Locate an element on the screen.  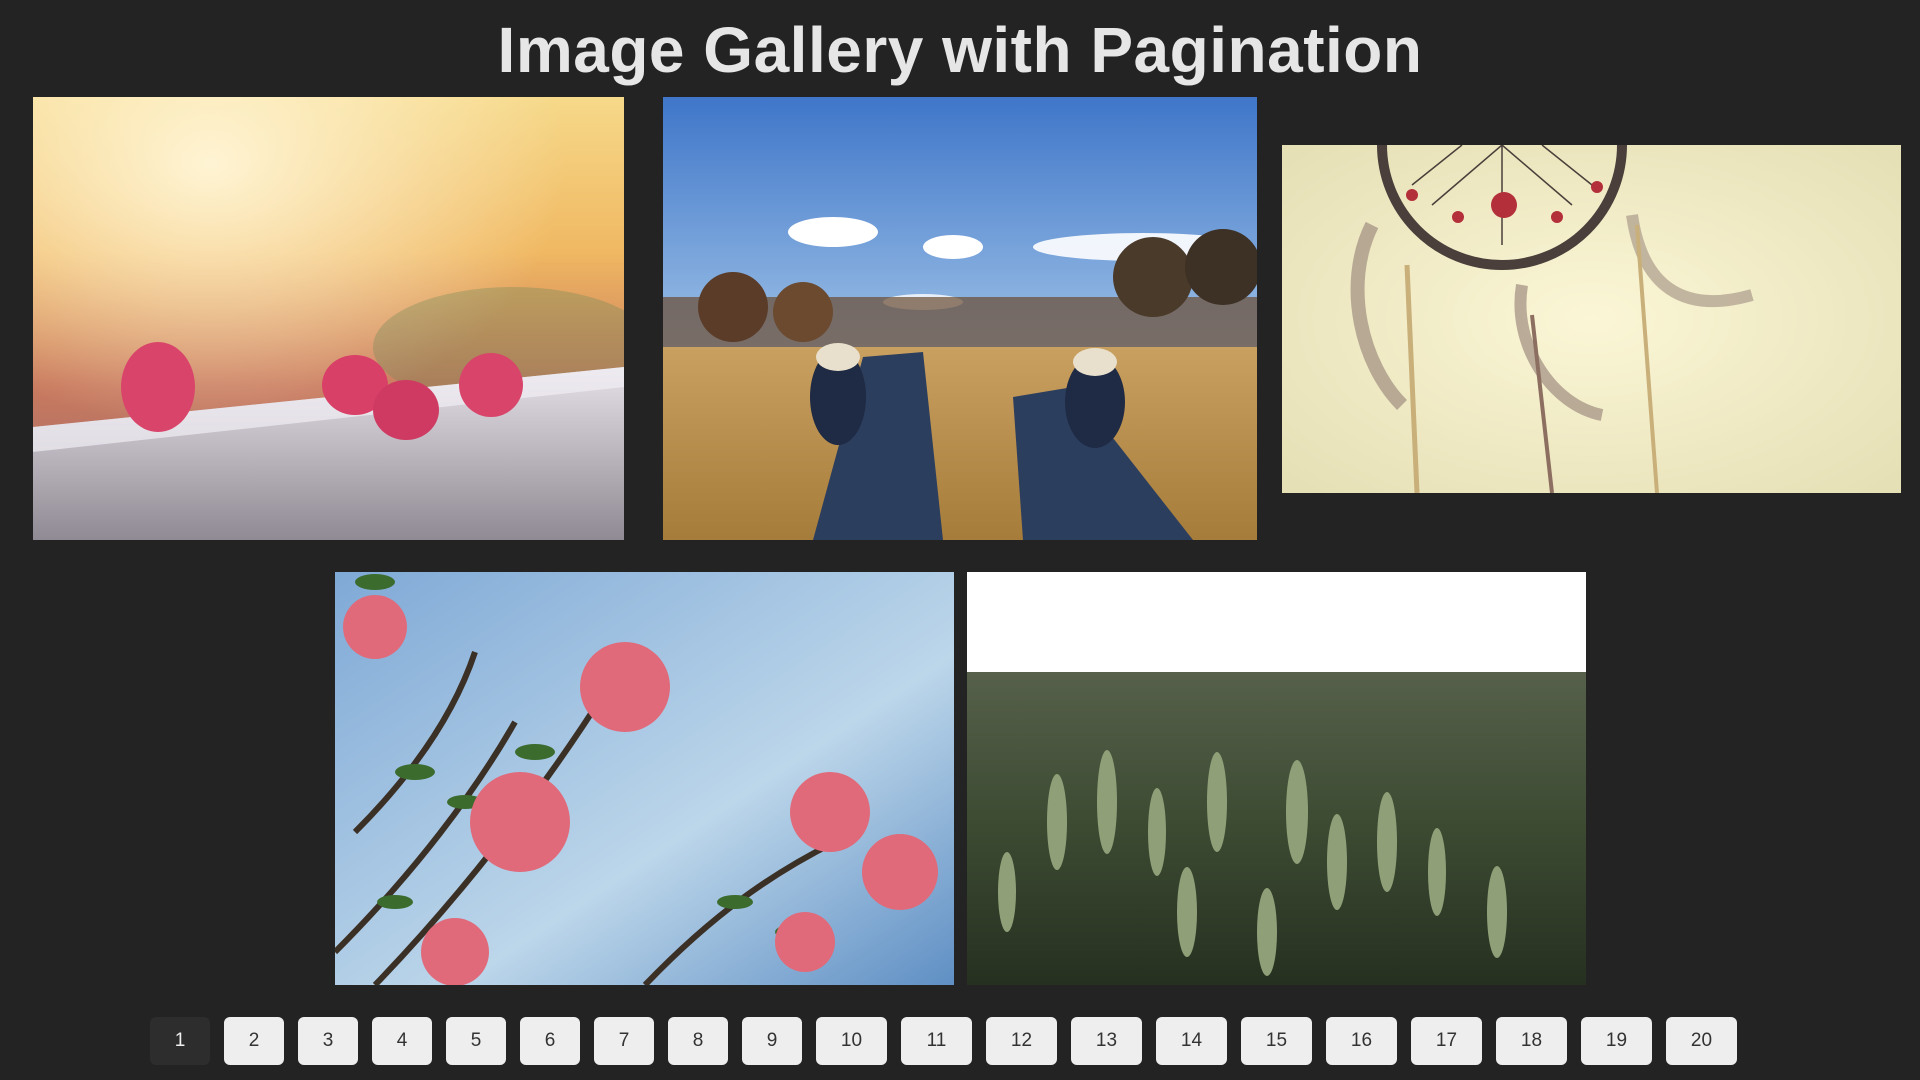
gallery-photo-sneakers is located at coordinates (960, 318).